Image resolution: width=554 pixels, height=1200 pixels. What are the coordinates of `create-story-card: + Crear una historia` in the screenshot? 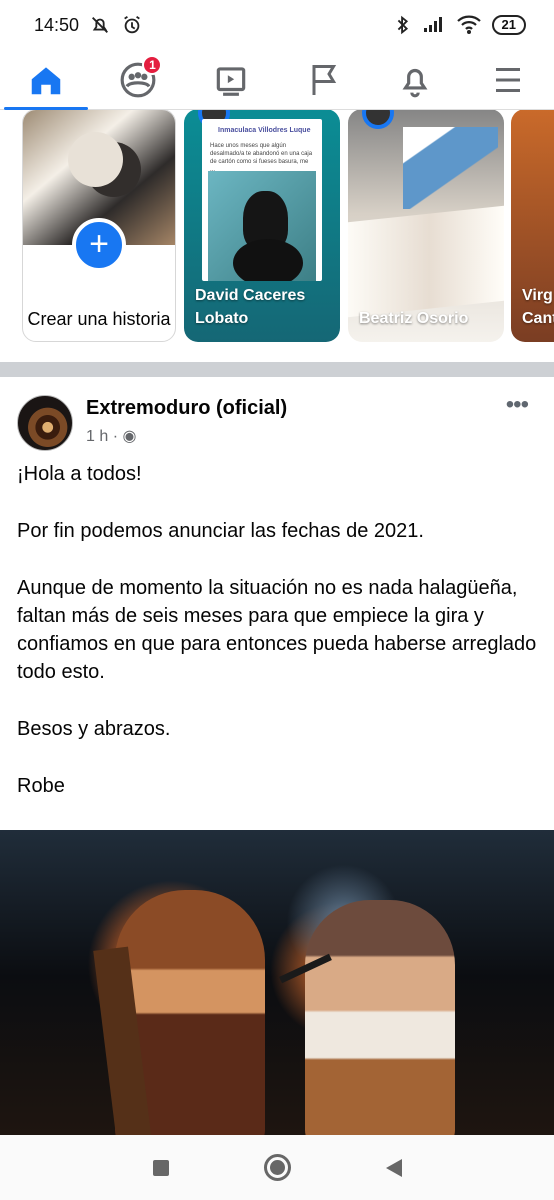 It's located at (99, 226).